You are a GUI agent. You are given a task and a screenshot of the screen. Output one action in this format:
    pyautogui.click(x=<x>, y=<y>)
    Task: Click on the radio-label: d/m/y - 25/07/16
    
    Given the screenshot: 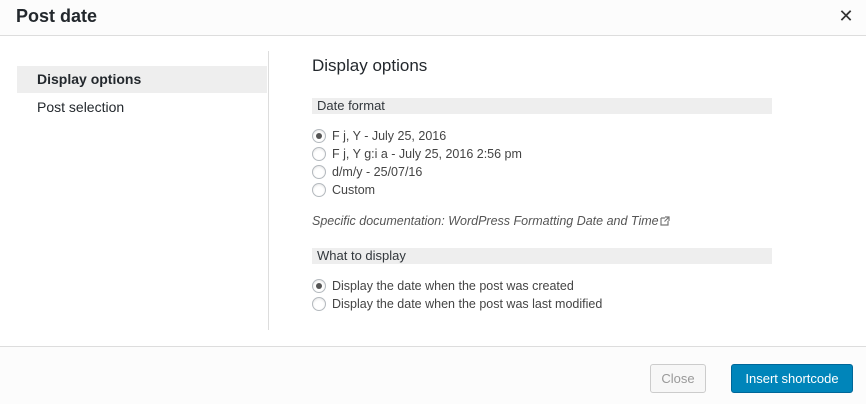 What is the action you would take?
    pyautogui.click(x=377, y=172)
    